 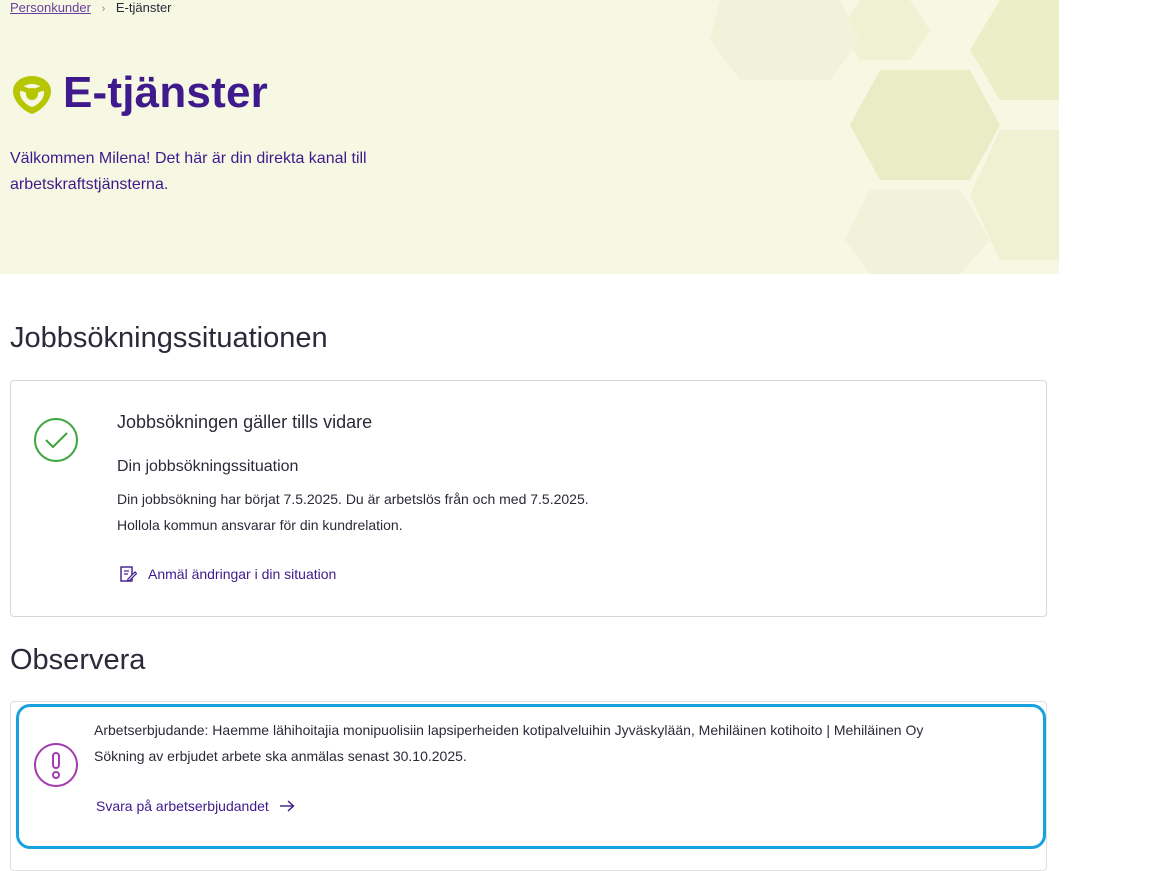 I want to click on respond-job-offer-label: Svara på arbetserbjudandet, so click(x=182, y=806).